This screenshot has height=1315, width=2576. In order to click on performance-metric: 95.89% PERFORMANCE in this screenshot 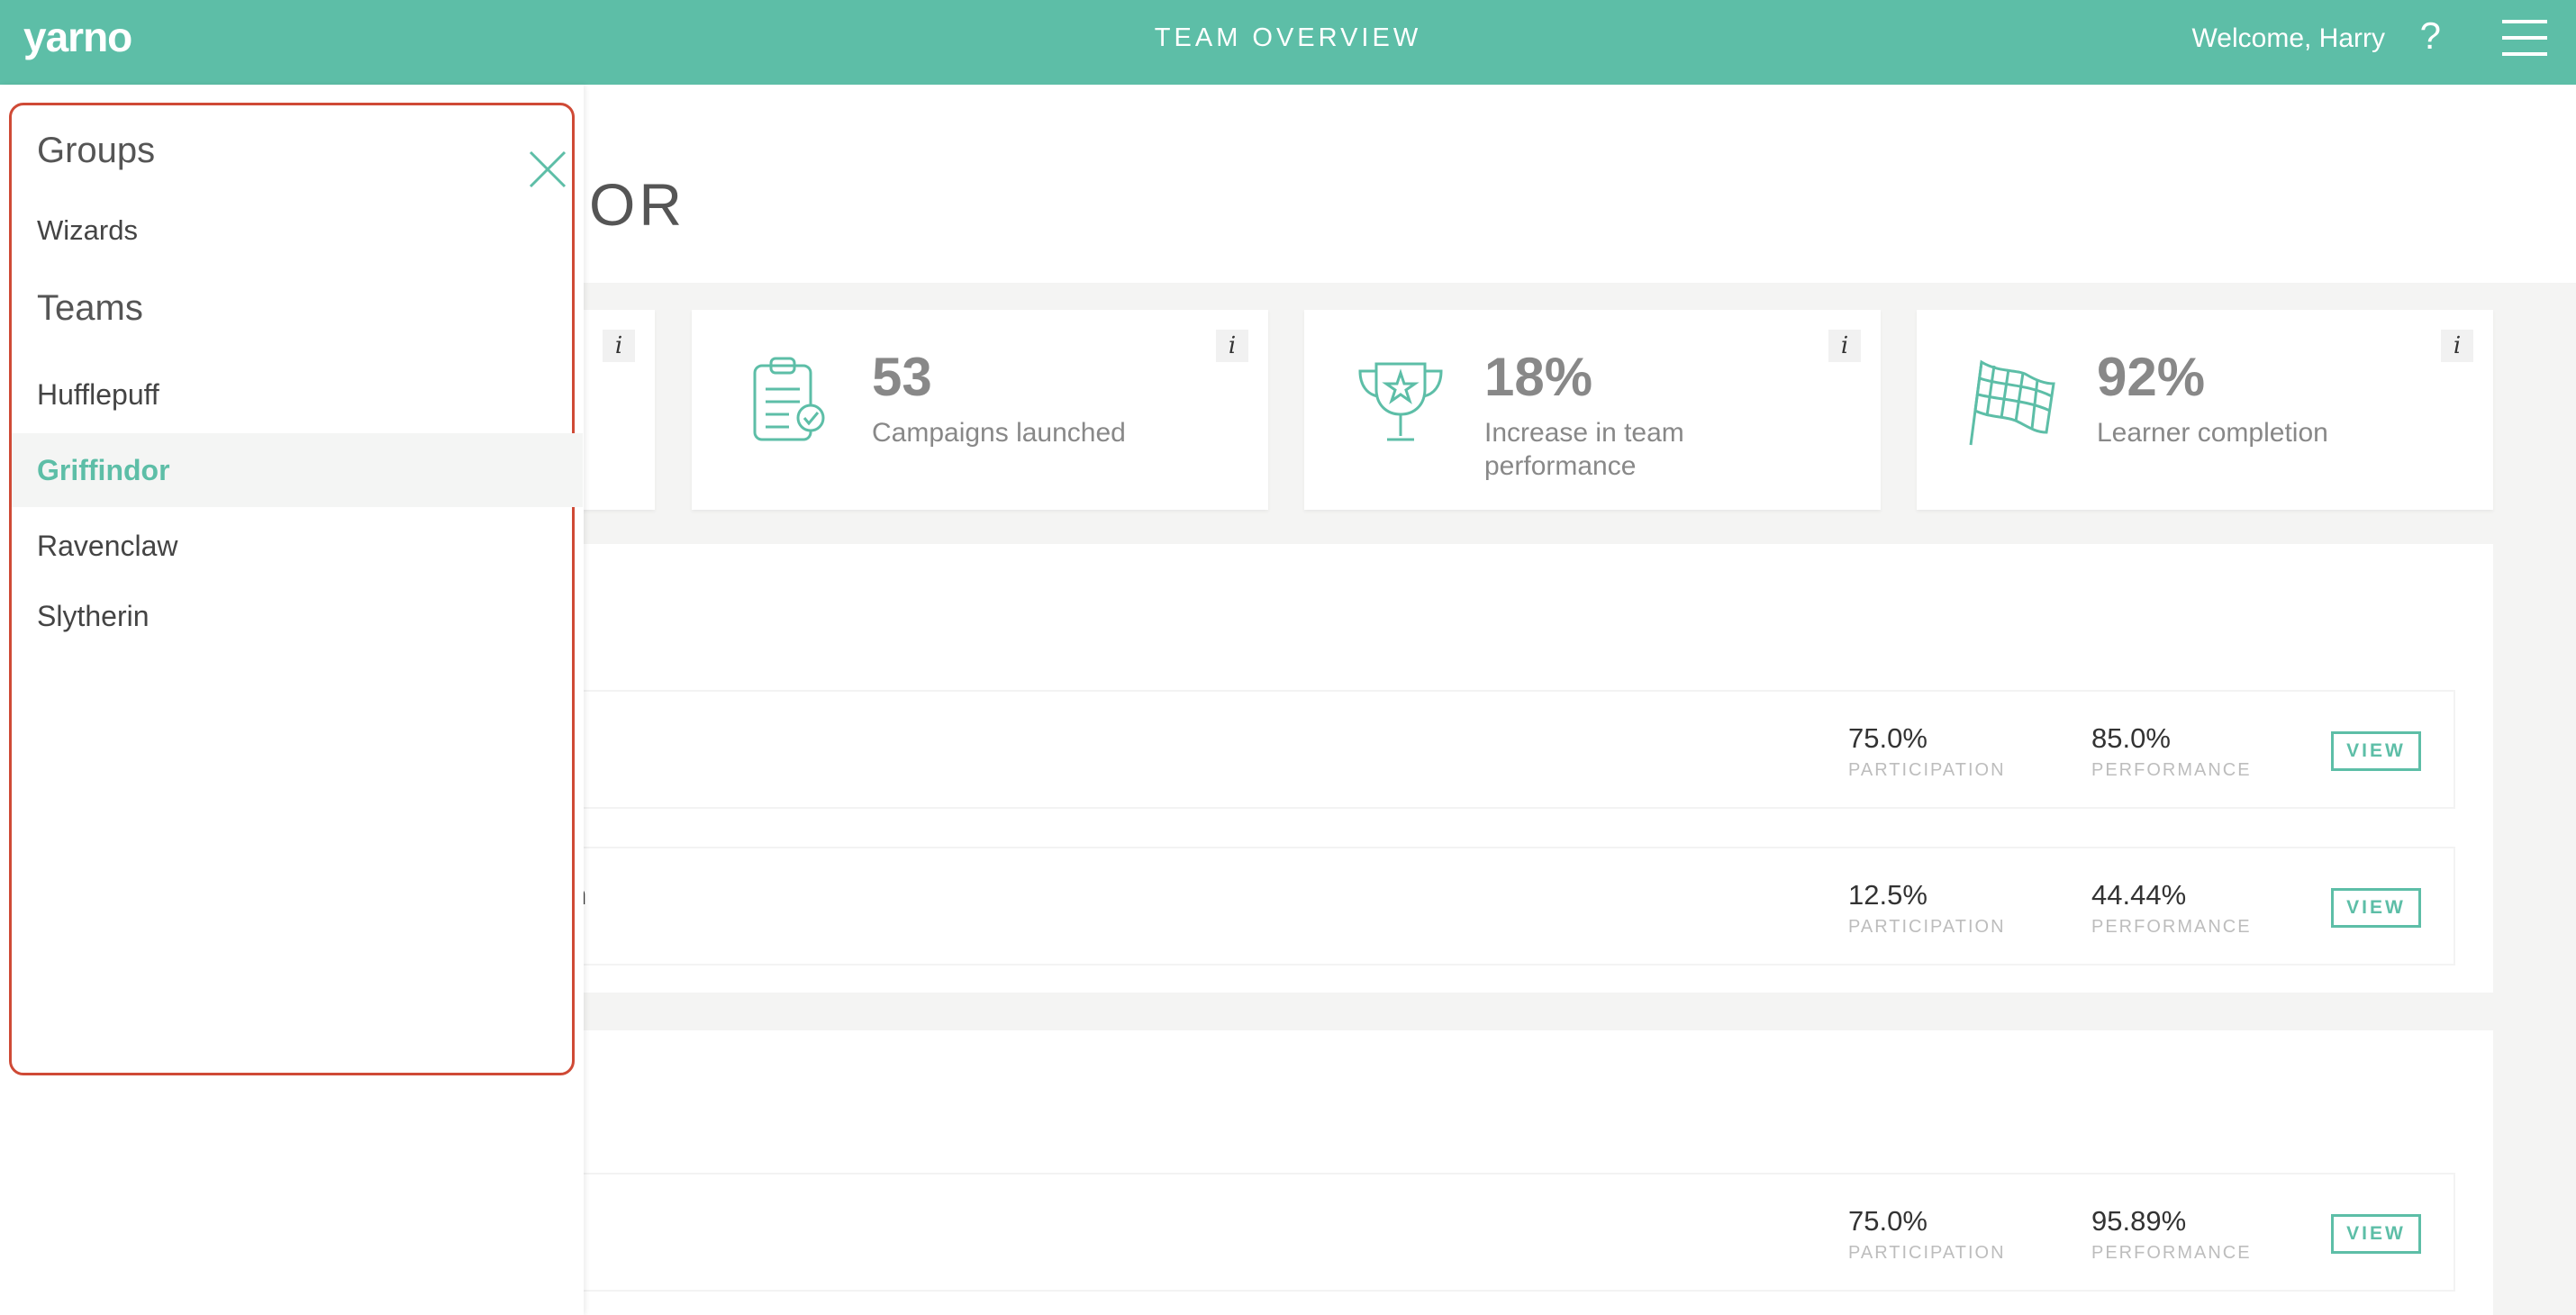, I will do `click(2171, 1234)`.